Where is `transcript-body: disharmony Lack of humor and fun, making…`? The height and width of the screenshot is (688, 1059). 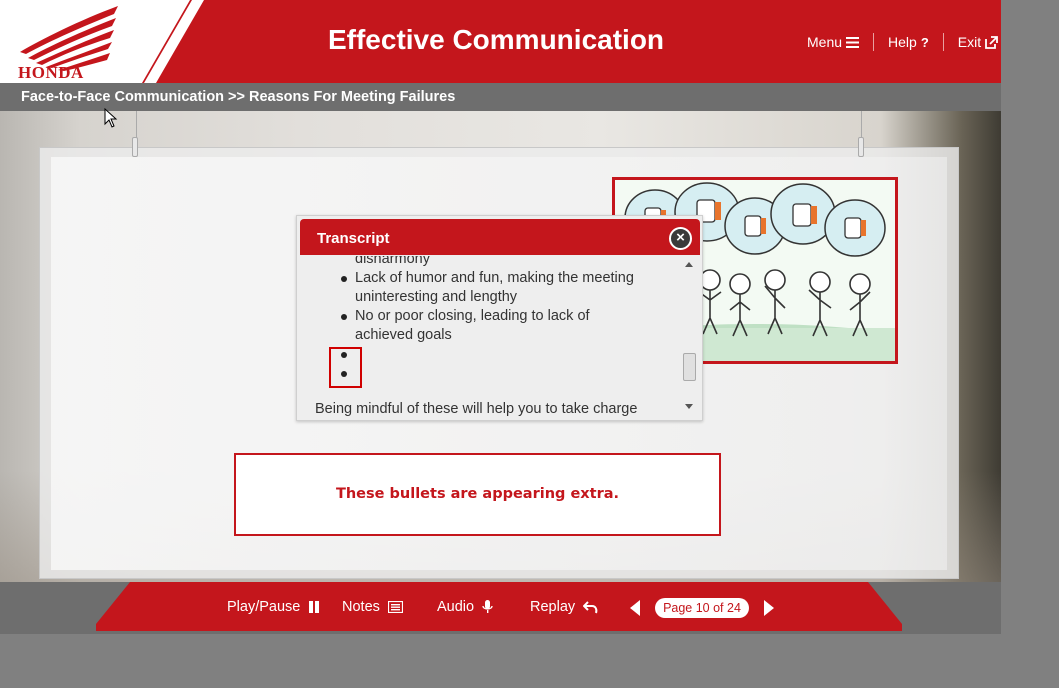
transcript-body: disharmony Lack of humor and fun, making… is located at coordinates (489, 337).